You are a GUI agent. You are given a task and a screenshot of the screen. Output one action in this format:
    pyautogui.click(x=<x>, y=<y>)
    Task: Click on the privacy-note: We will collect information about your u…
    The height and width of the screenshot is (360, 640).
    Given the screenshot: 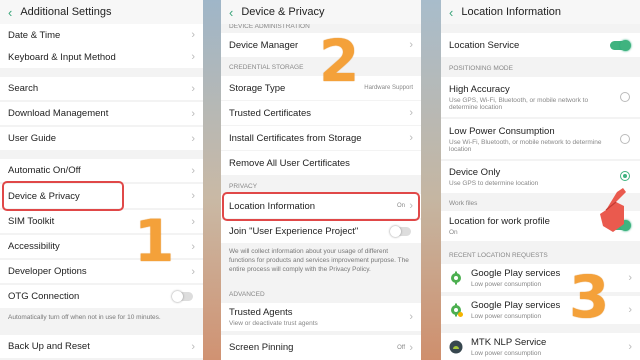 What is the action you would take?
    pyautogui.click(x=319, y=260)
    